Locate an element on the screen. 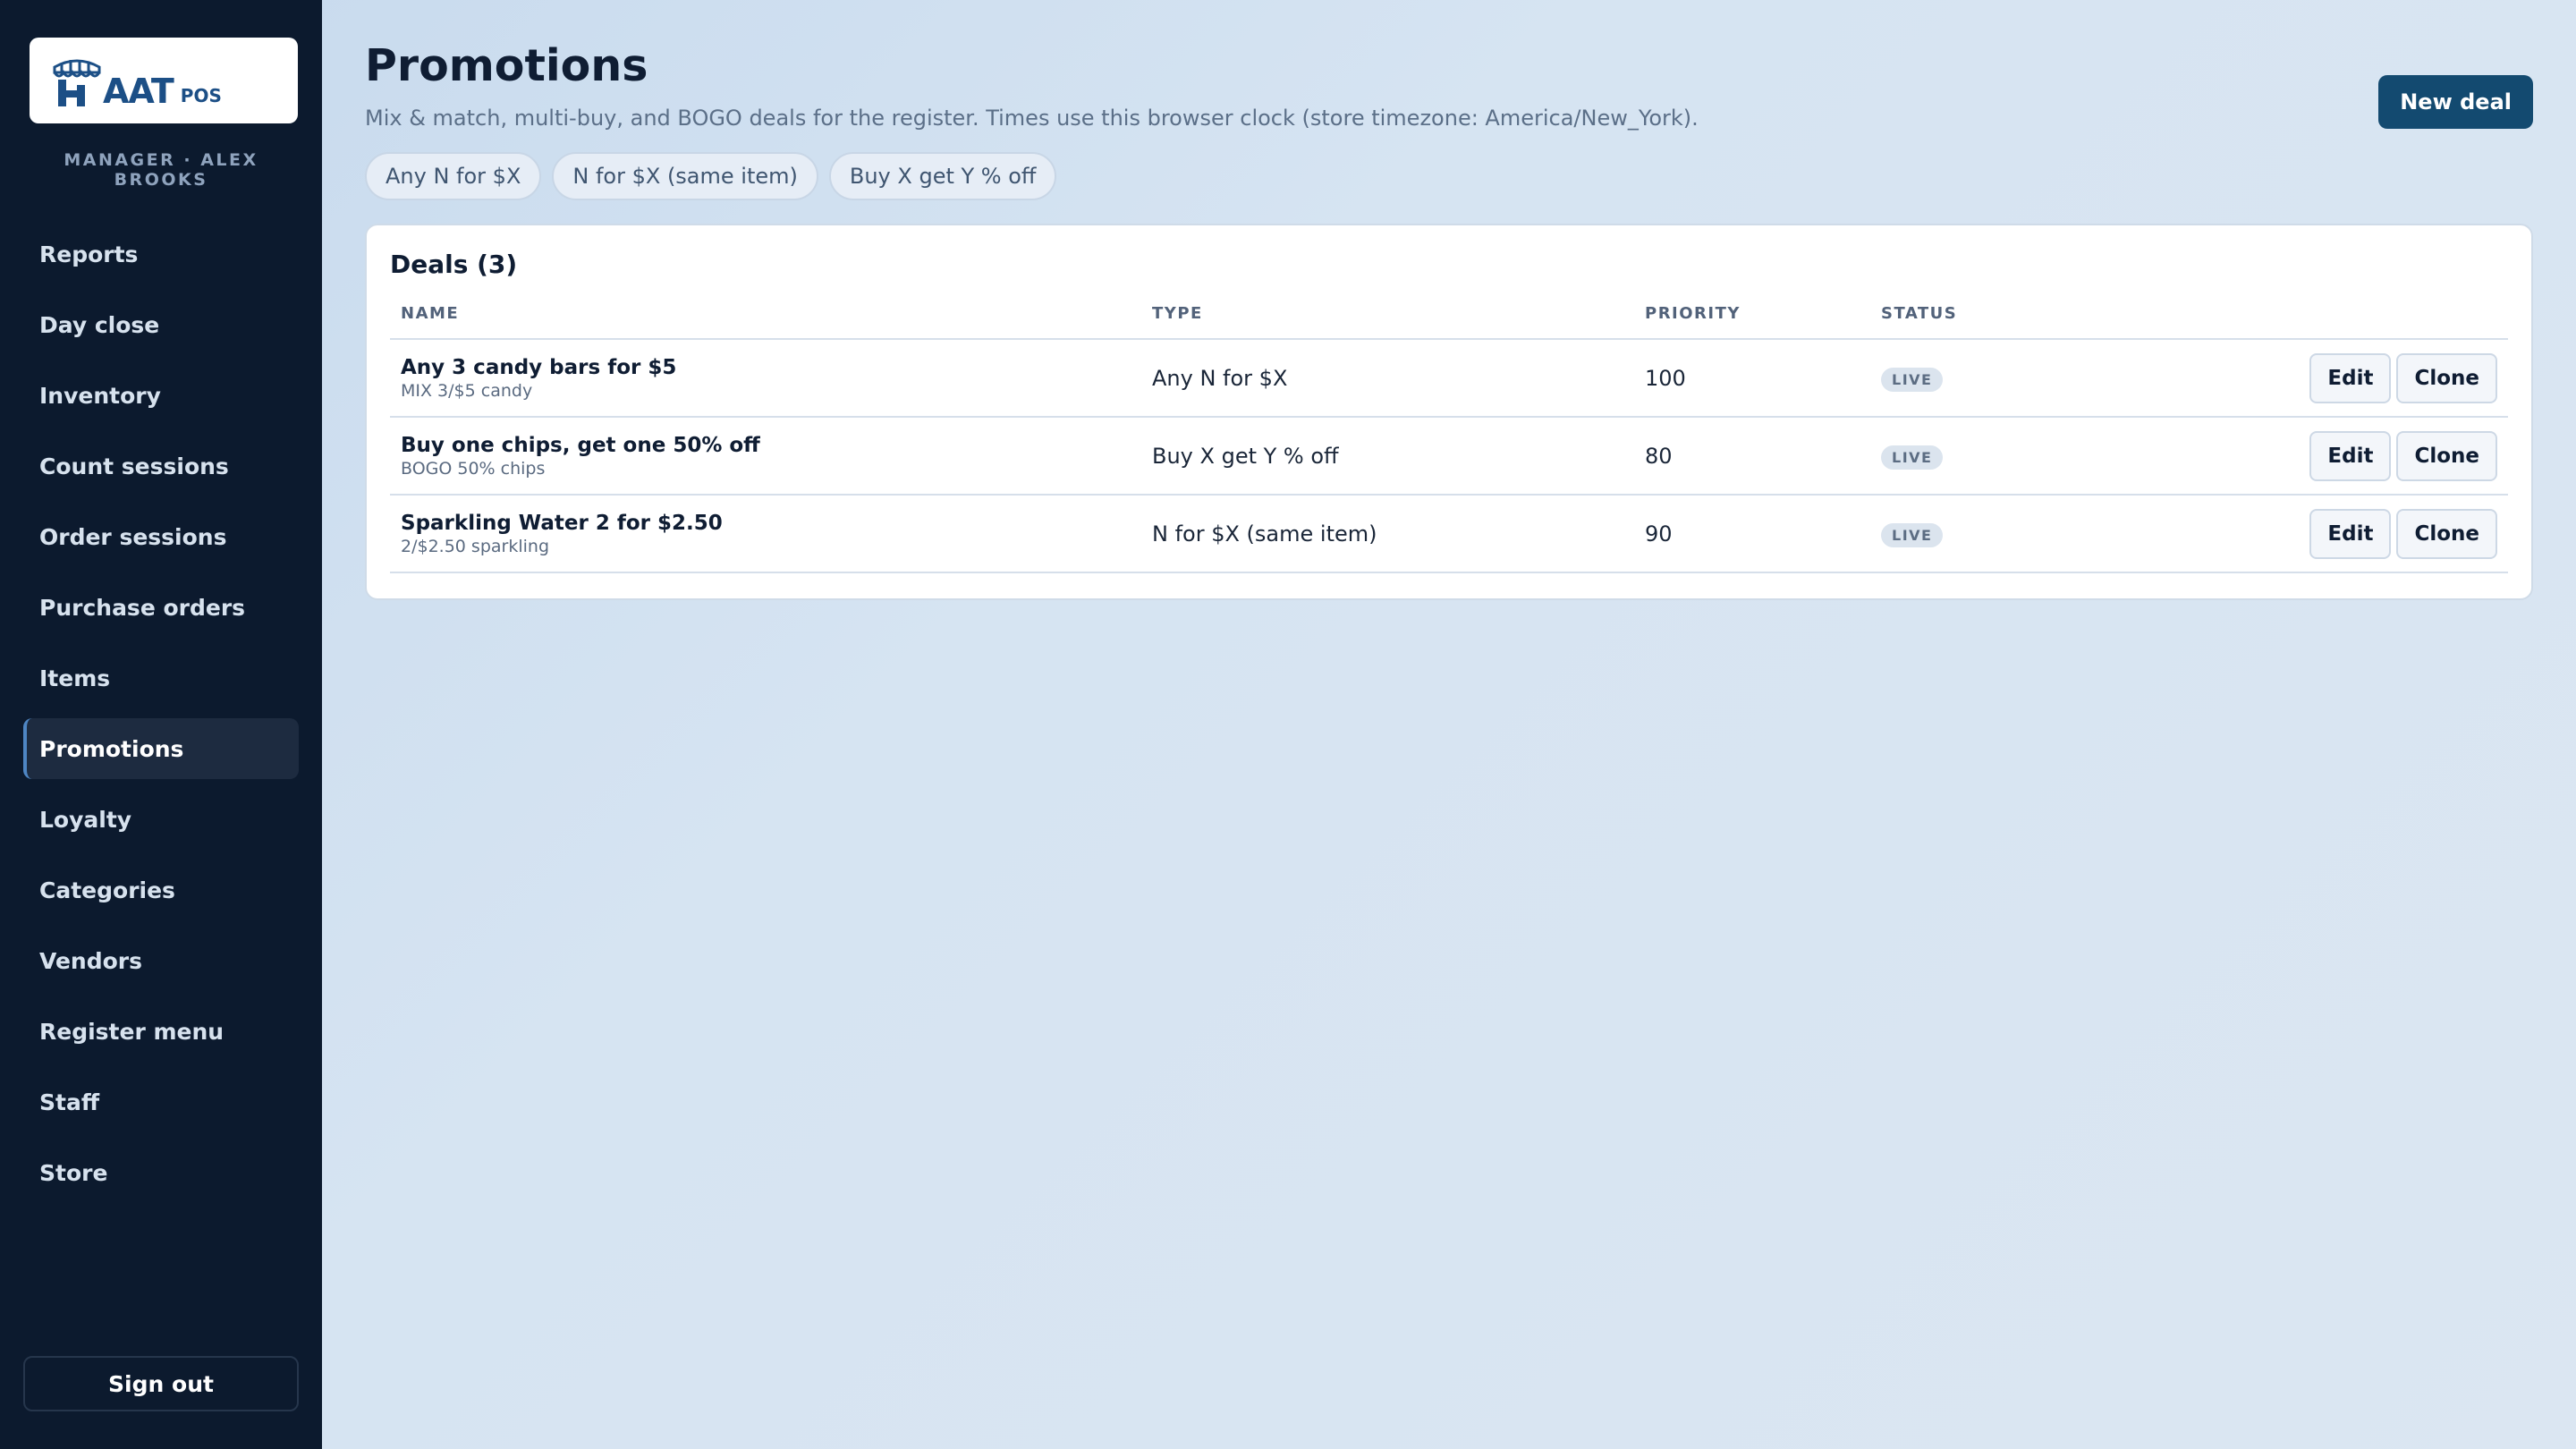 This screenshot has height=1449, width=2576. sidebar-item-staff: Staff is located at coordinates (161, 1102).